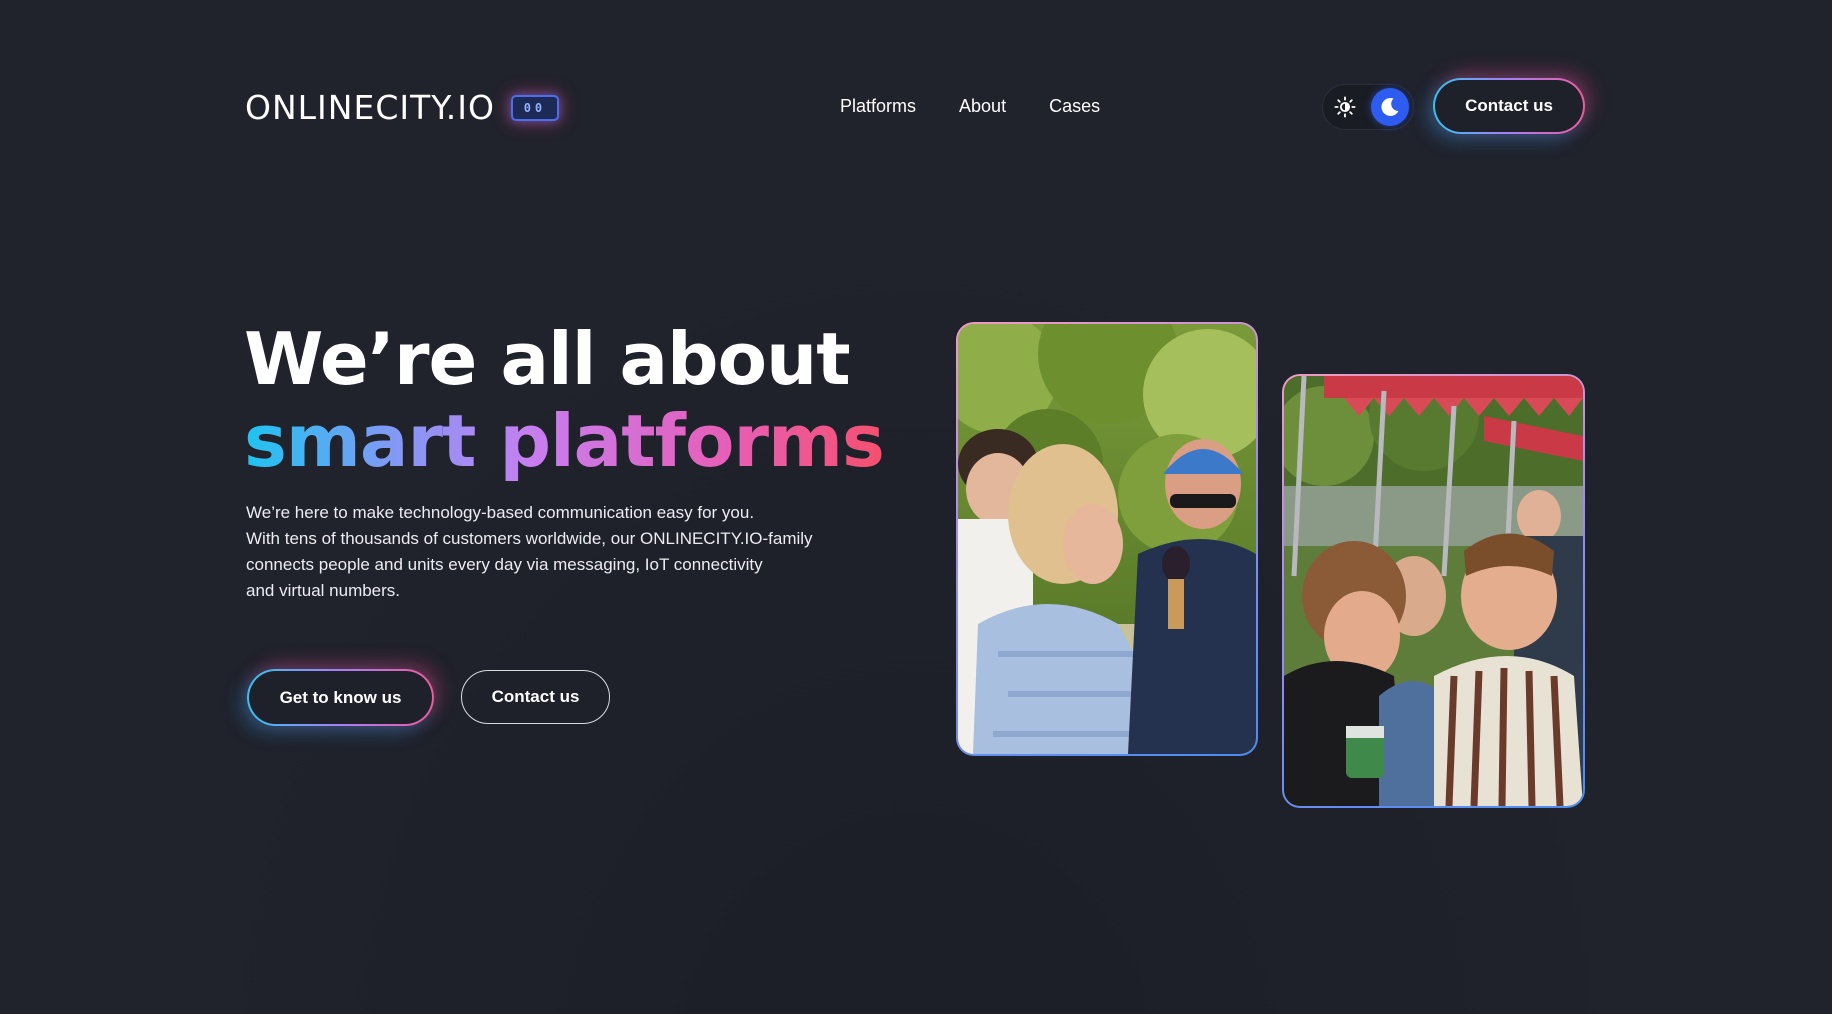 The image size is (1832, 1014). I want to click on nav-link-platforms: Platforms, so click(878, 106).